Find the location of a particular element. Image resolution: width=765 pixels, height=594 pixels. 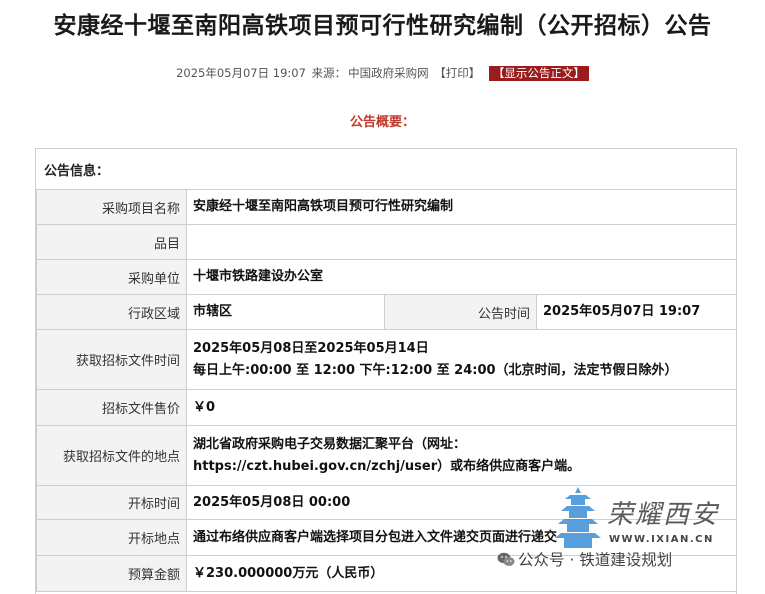

row-label: 采购项目名称 is located at coordinates (111, 207).